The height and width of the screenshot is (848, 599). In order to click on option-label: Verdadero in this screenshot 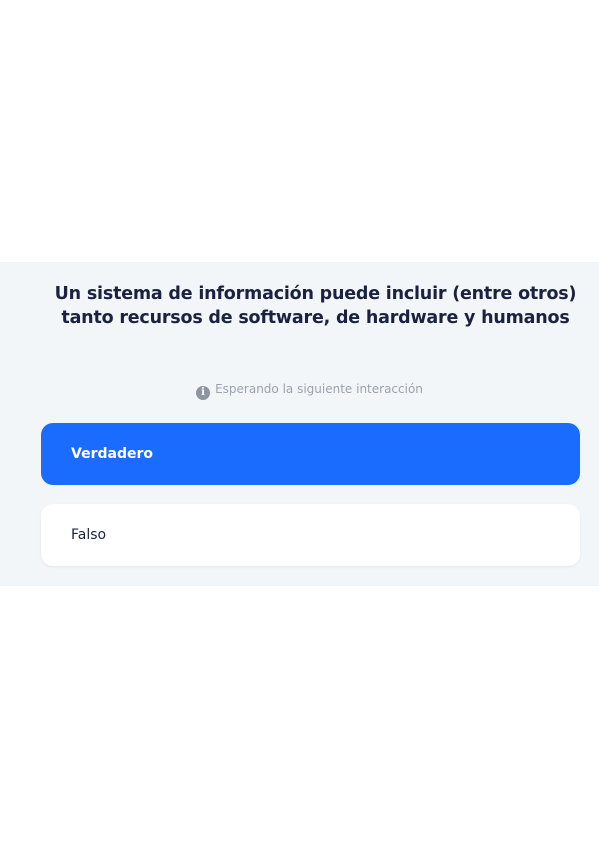, I will do `click(112, 454)`.